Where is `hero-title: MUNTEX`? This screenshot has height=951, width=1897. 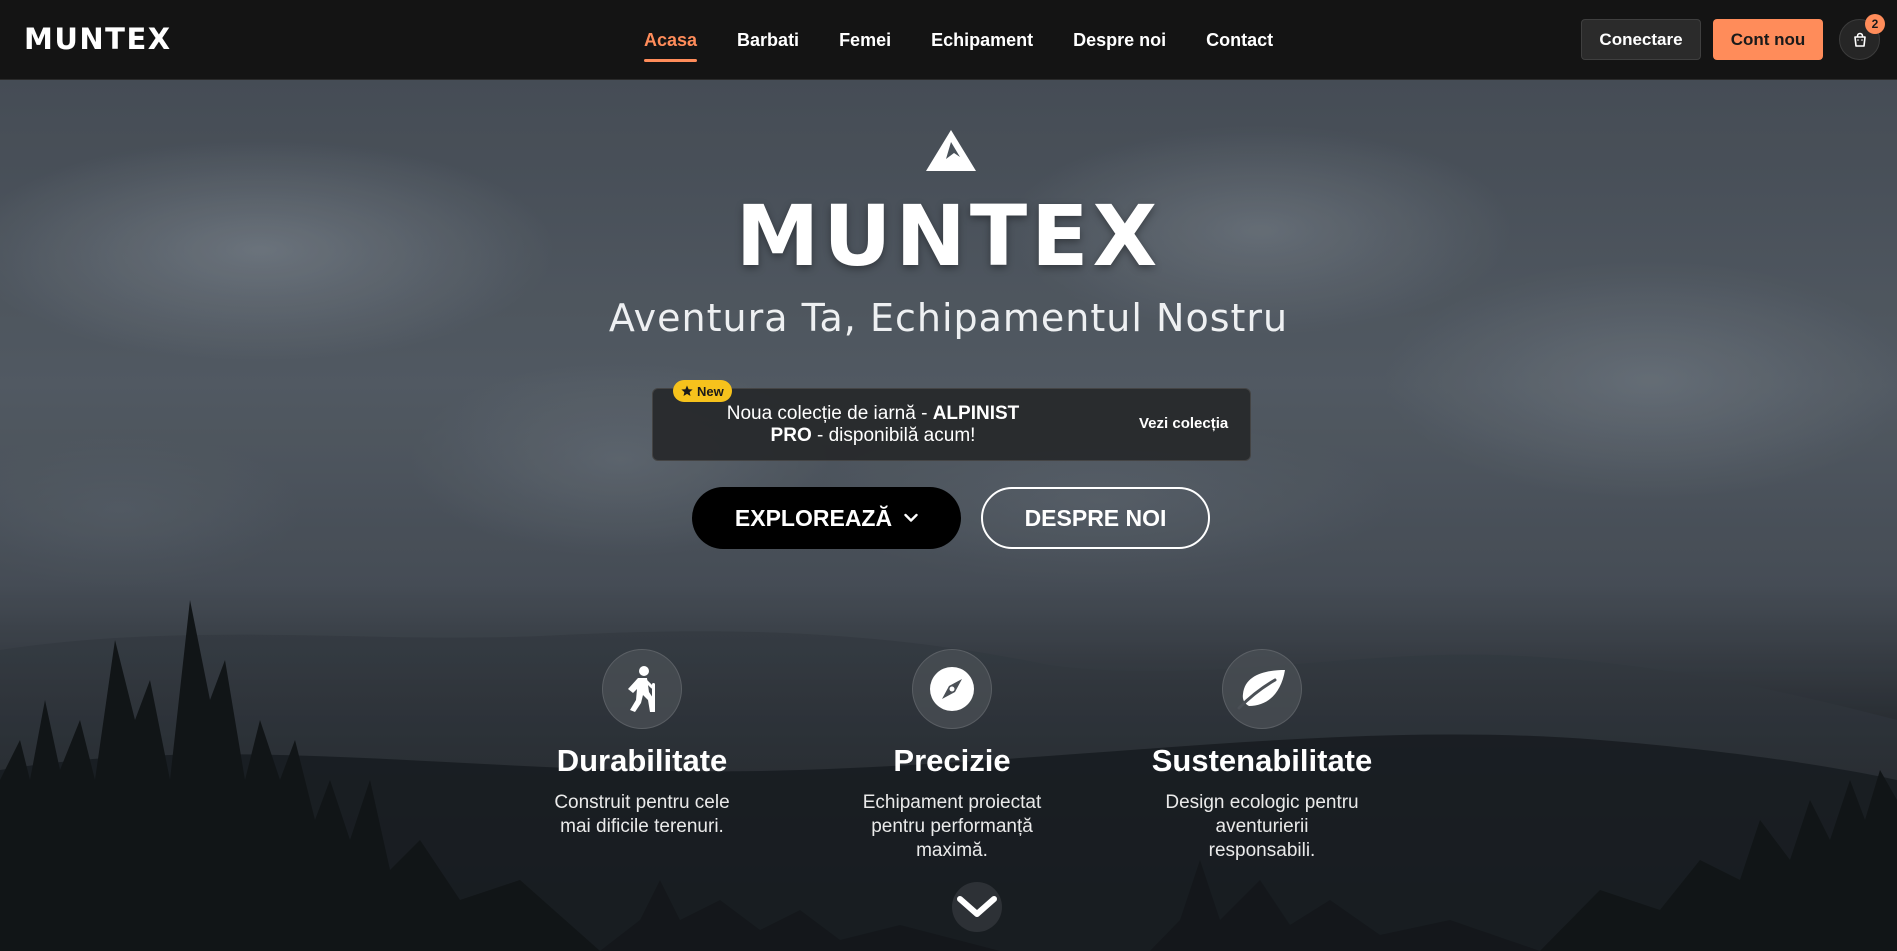
hero-title: MUNTEX is located at coordinates (948, 236).